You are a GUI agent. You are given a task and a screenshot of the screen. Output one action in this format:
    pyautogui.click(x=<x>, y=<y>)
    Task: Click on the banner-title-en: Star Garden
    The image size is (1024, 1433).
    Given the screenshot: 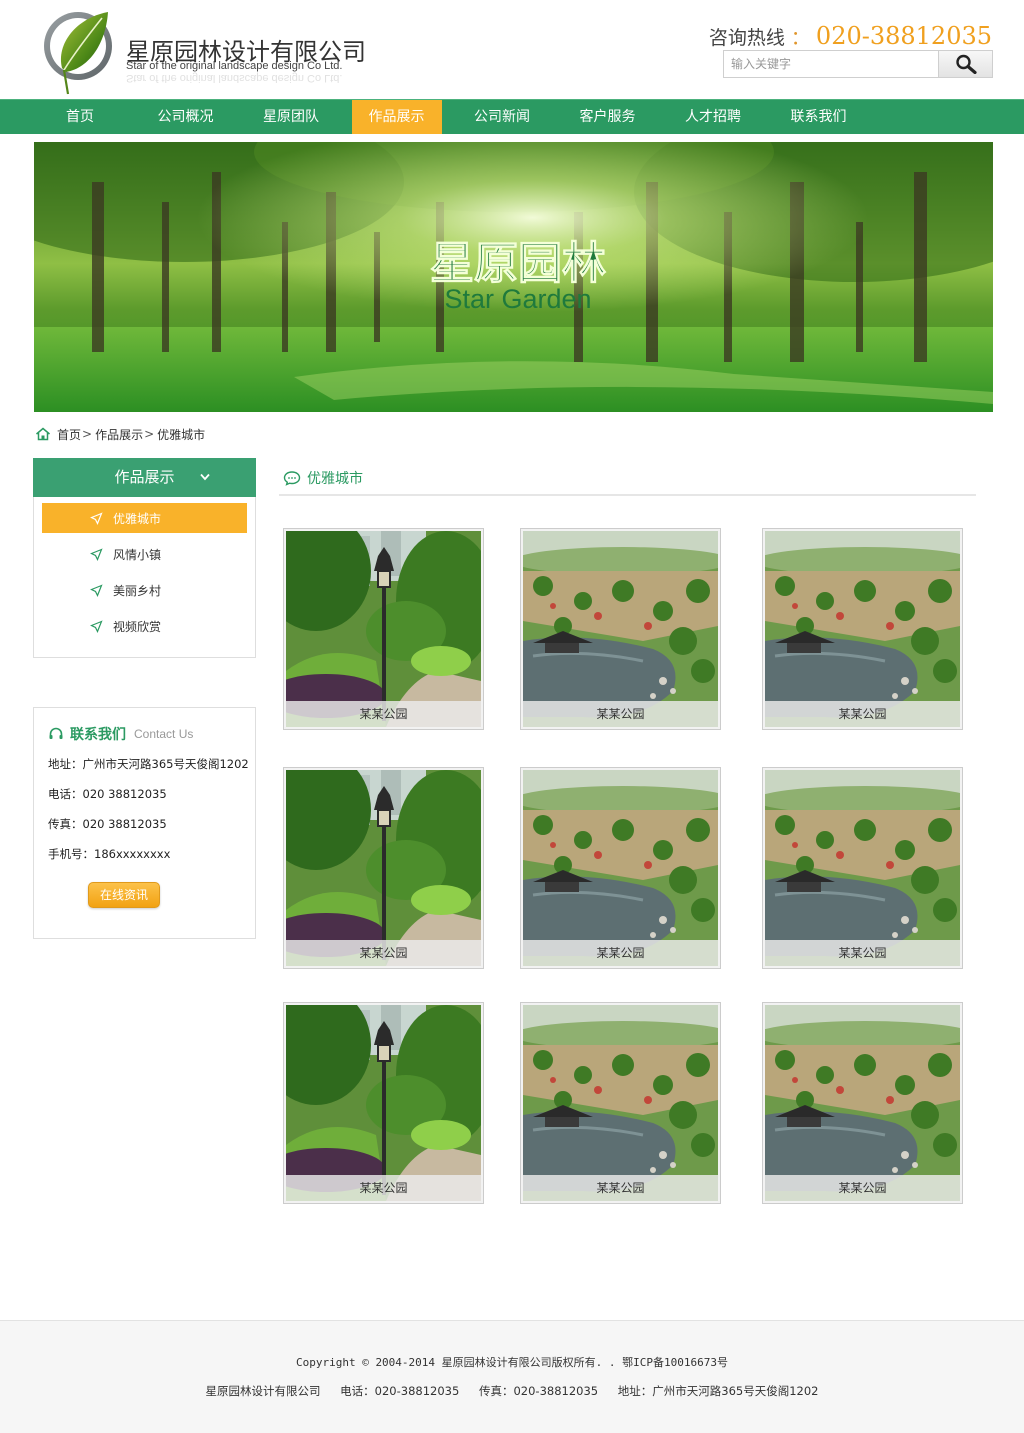 What is the action you would take?
    pyautogui.click(x=517, y=299)
    